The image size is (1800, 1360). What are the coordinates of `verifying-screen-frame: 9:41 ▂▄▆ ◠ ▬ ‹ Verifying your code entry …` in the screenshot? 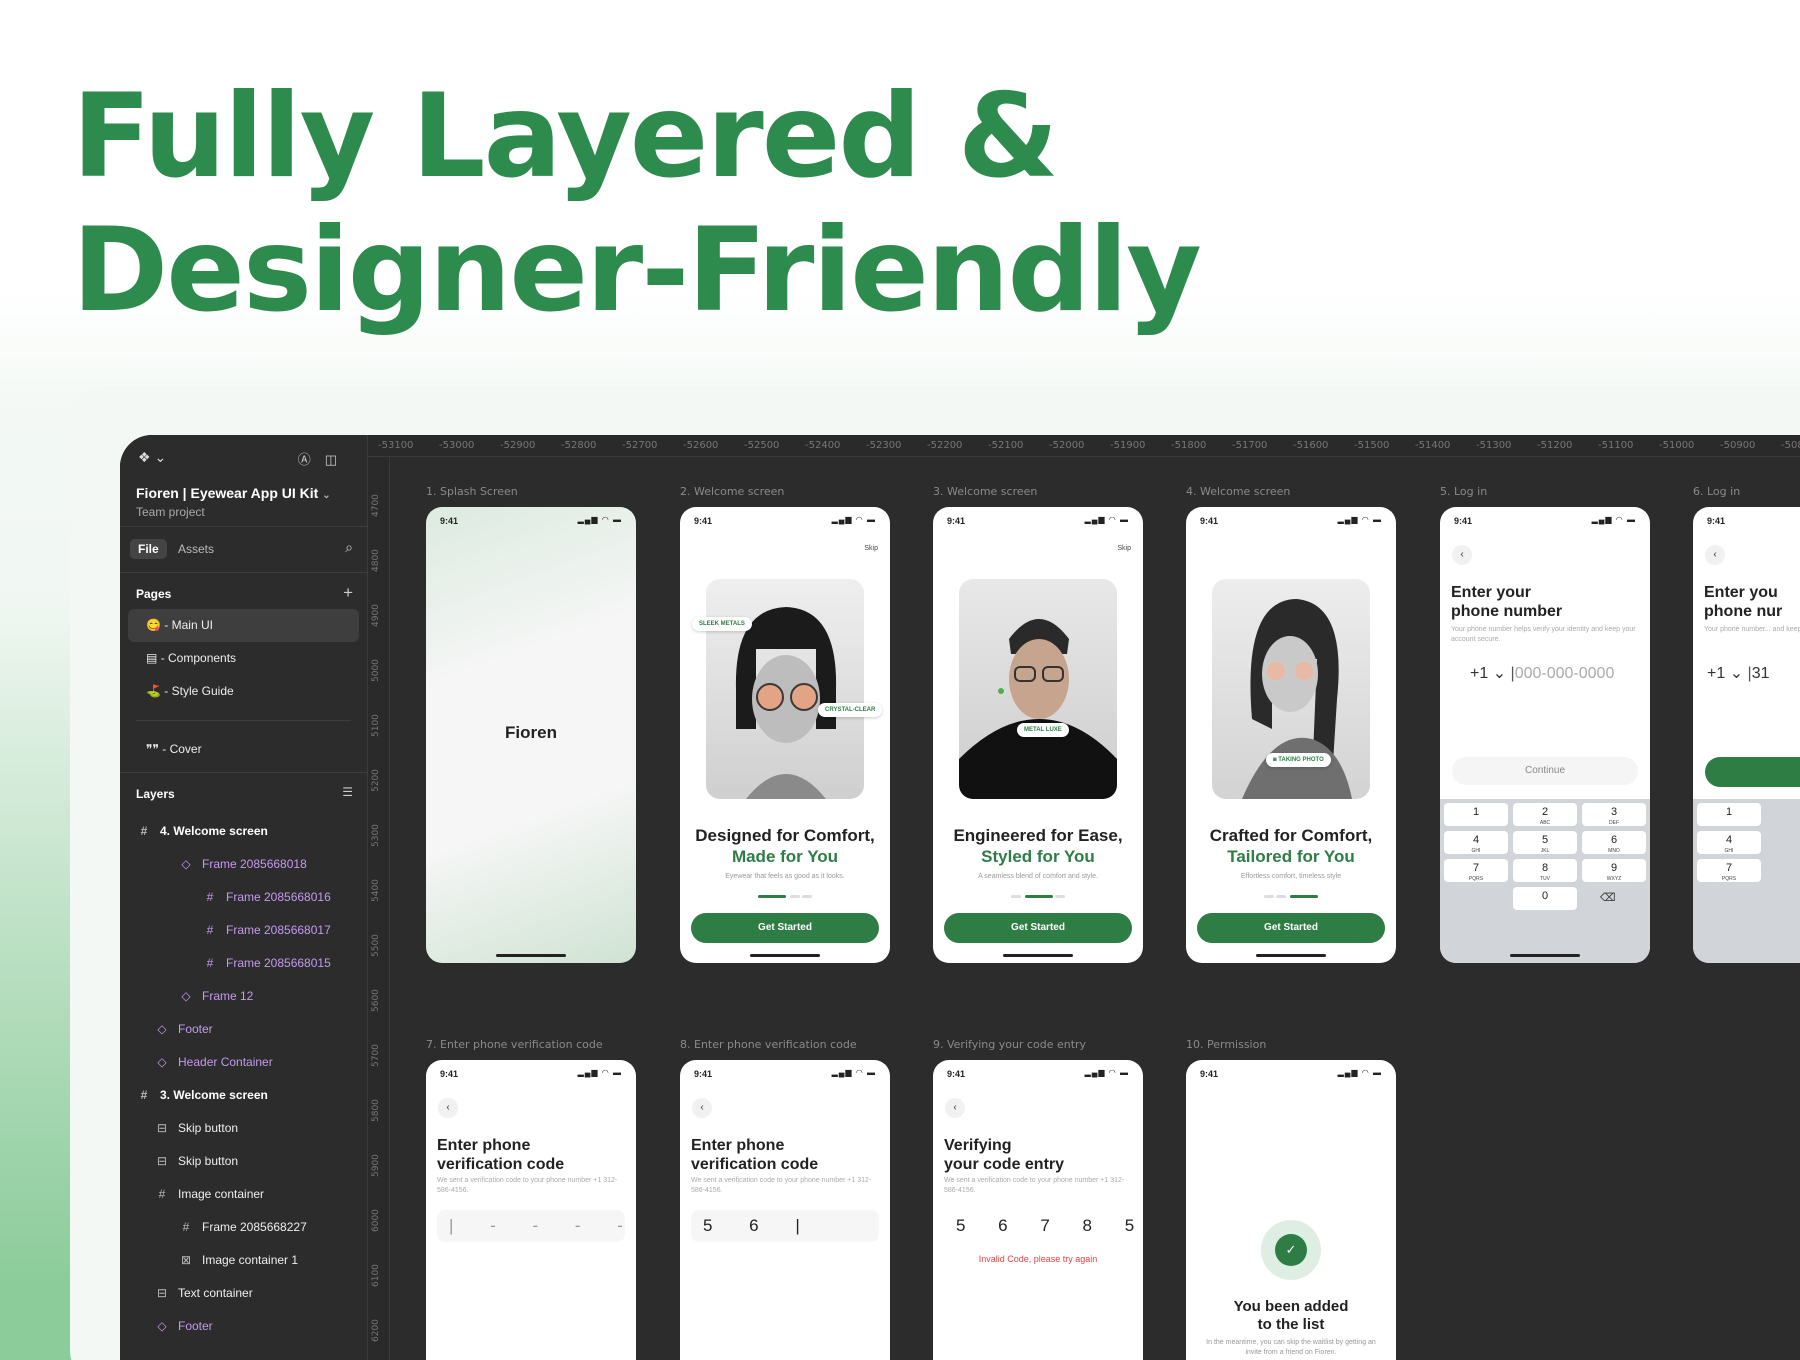 It's located at (1038, 1210).